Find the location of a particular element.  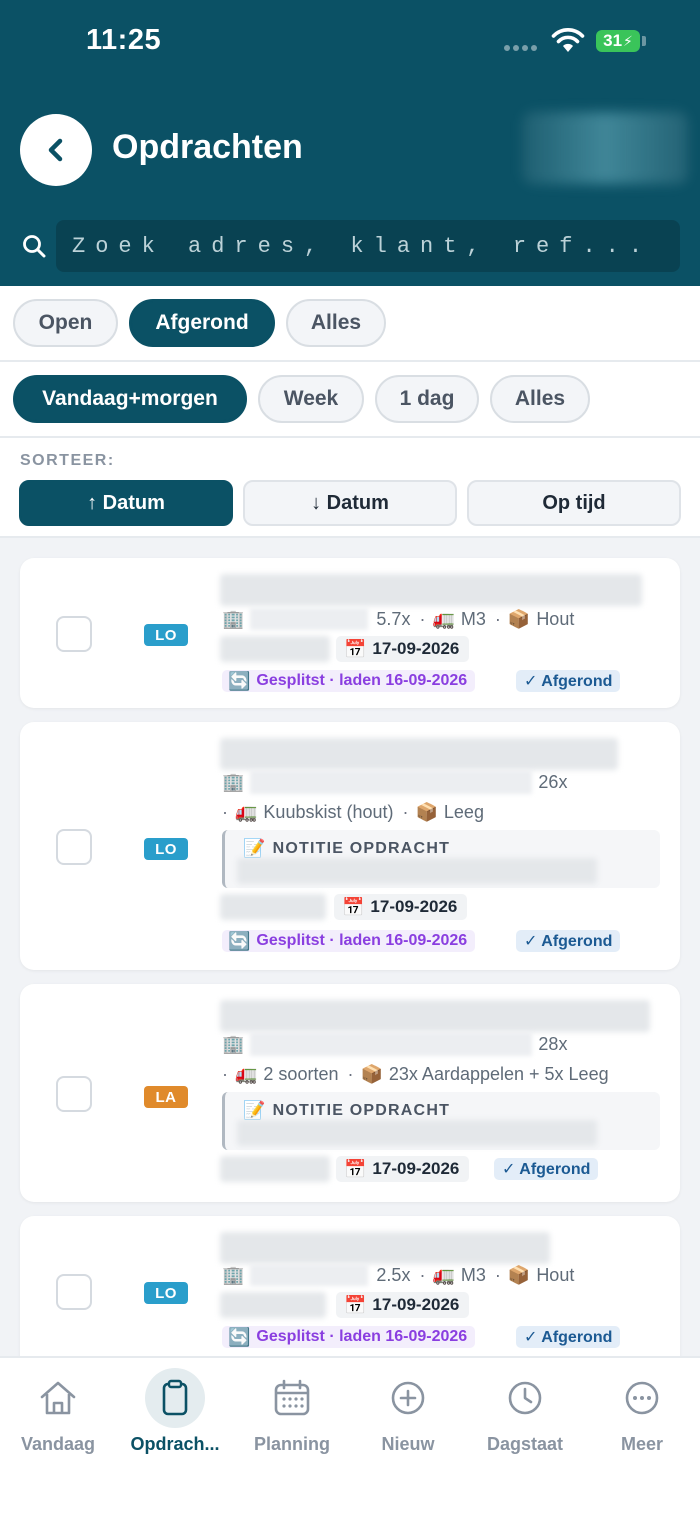

sort-row: ↑ Datum ↓ Datum Op tijd is located at coordinates (350, 503).